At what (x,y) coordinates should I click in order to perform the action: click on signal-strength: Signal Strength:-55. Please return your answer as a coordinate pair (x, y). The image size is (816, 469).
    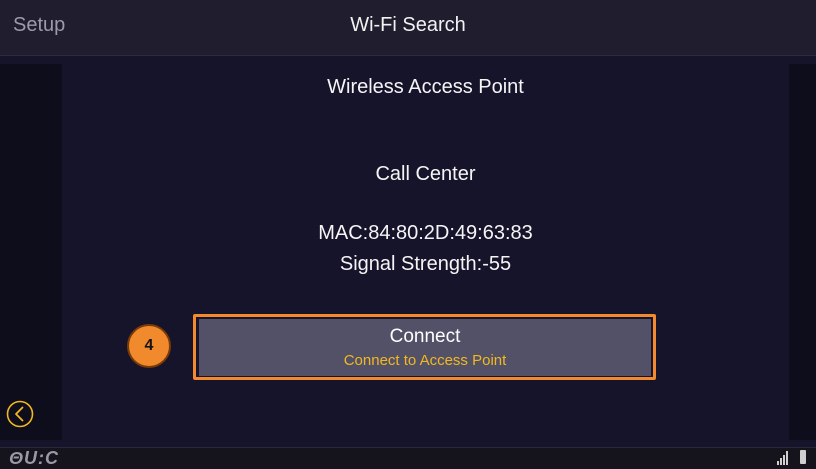
    Looking at the image, I should click on (425, 264).